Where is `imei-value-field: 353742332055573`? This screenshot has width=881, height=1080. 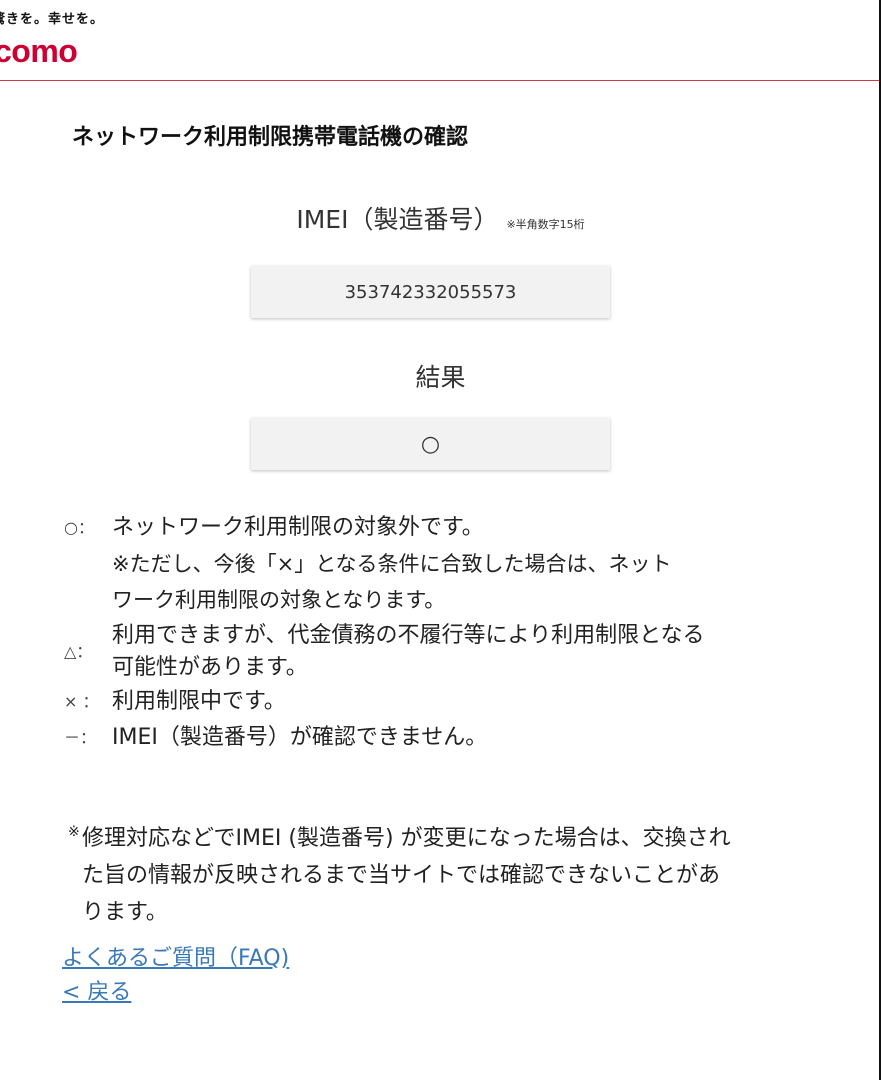 imei-value-field: 353742332055573 is located at coordinates (430, 292).